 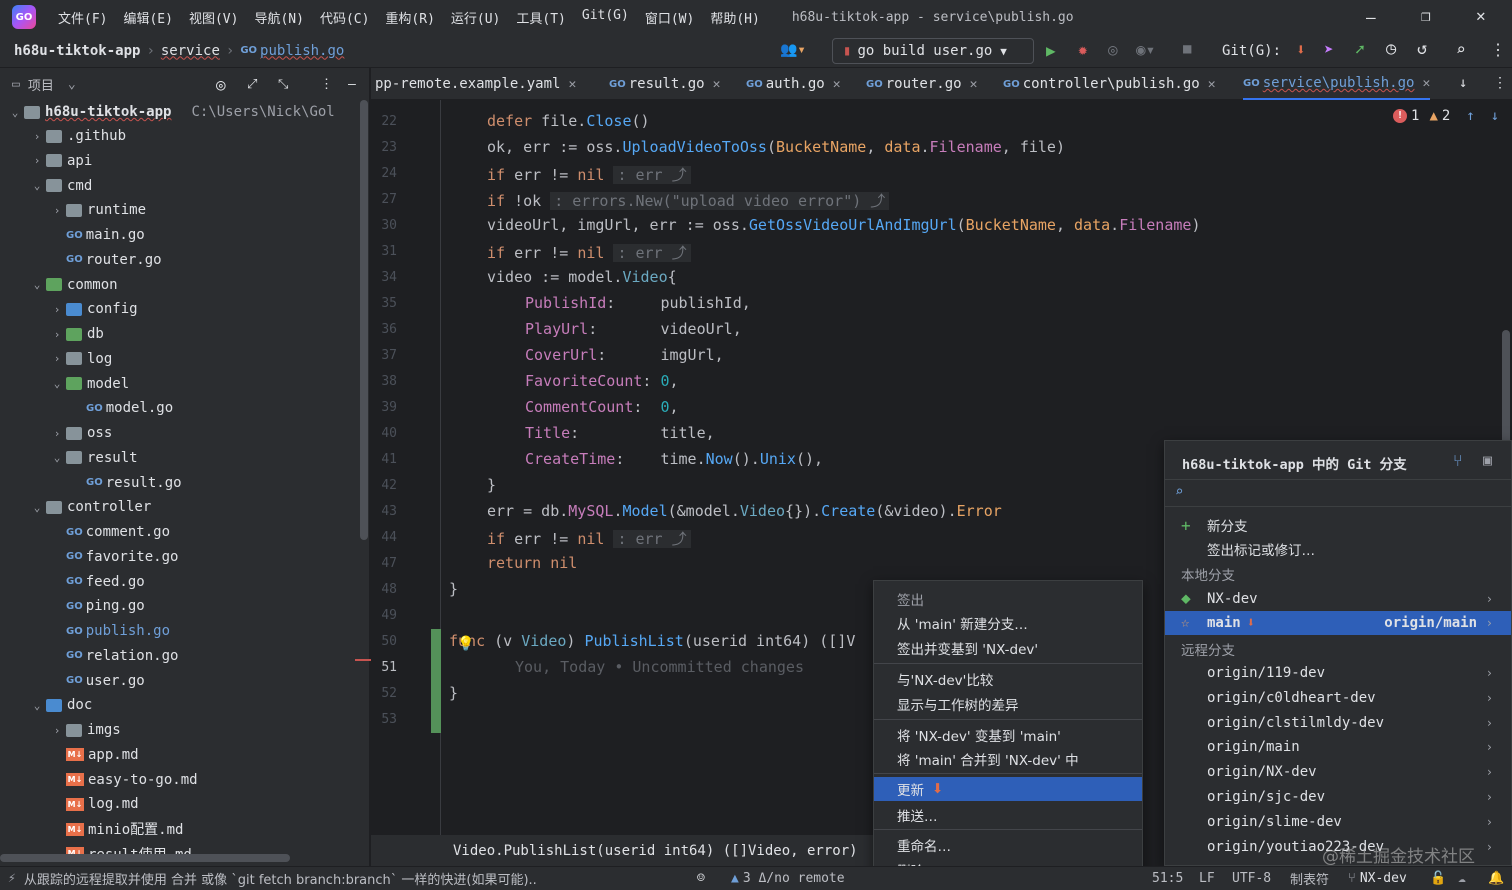 I want to click on menu-item: 窗口(W), so click(x=669, y=17).